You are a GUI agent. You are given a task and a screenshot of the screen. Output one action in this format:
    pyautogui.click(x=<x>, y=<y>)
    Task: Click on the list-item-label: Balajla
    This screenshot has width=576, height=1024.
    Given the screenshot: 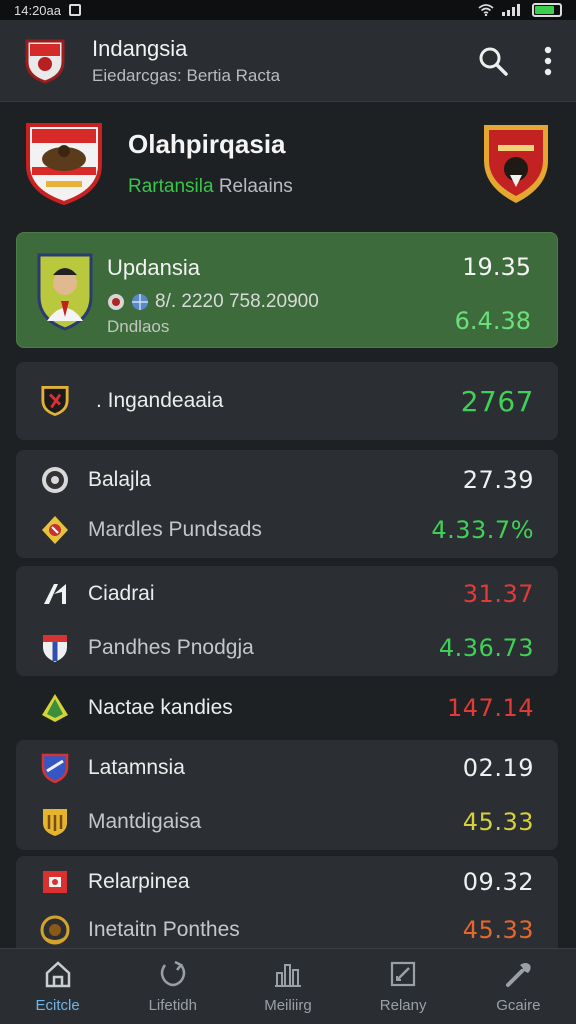 What is the action you would take?
    pyautogui.click(x=120, y=479)
    